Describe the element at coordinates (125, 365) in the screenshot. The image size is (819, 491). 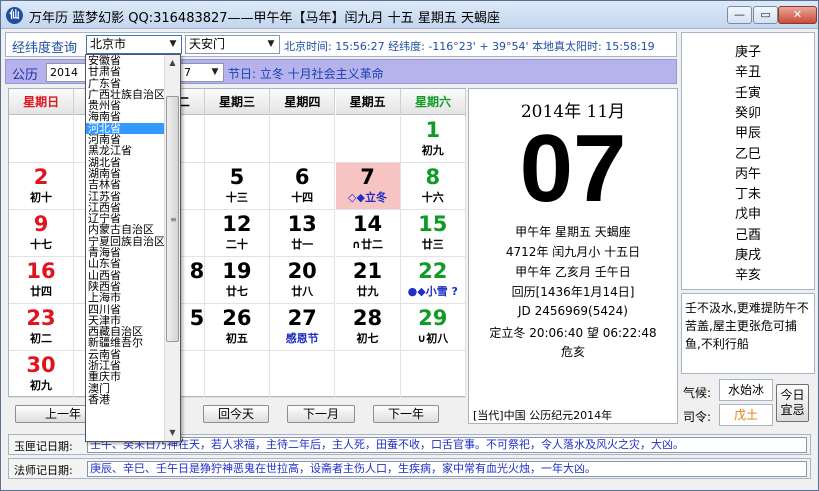
I see `dropdown-option: 浙江省` at that location.